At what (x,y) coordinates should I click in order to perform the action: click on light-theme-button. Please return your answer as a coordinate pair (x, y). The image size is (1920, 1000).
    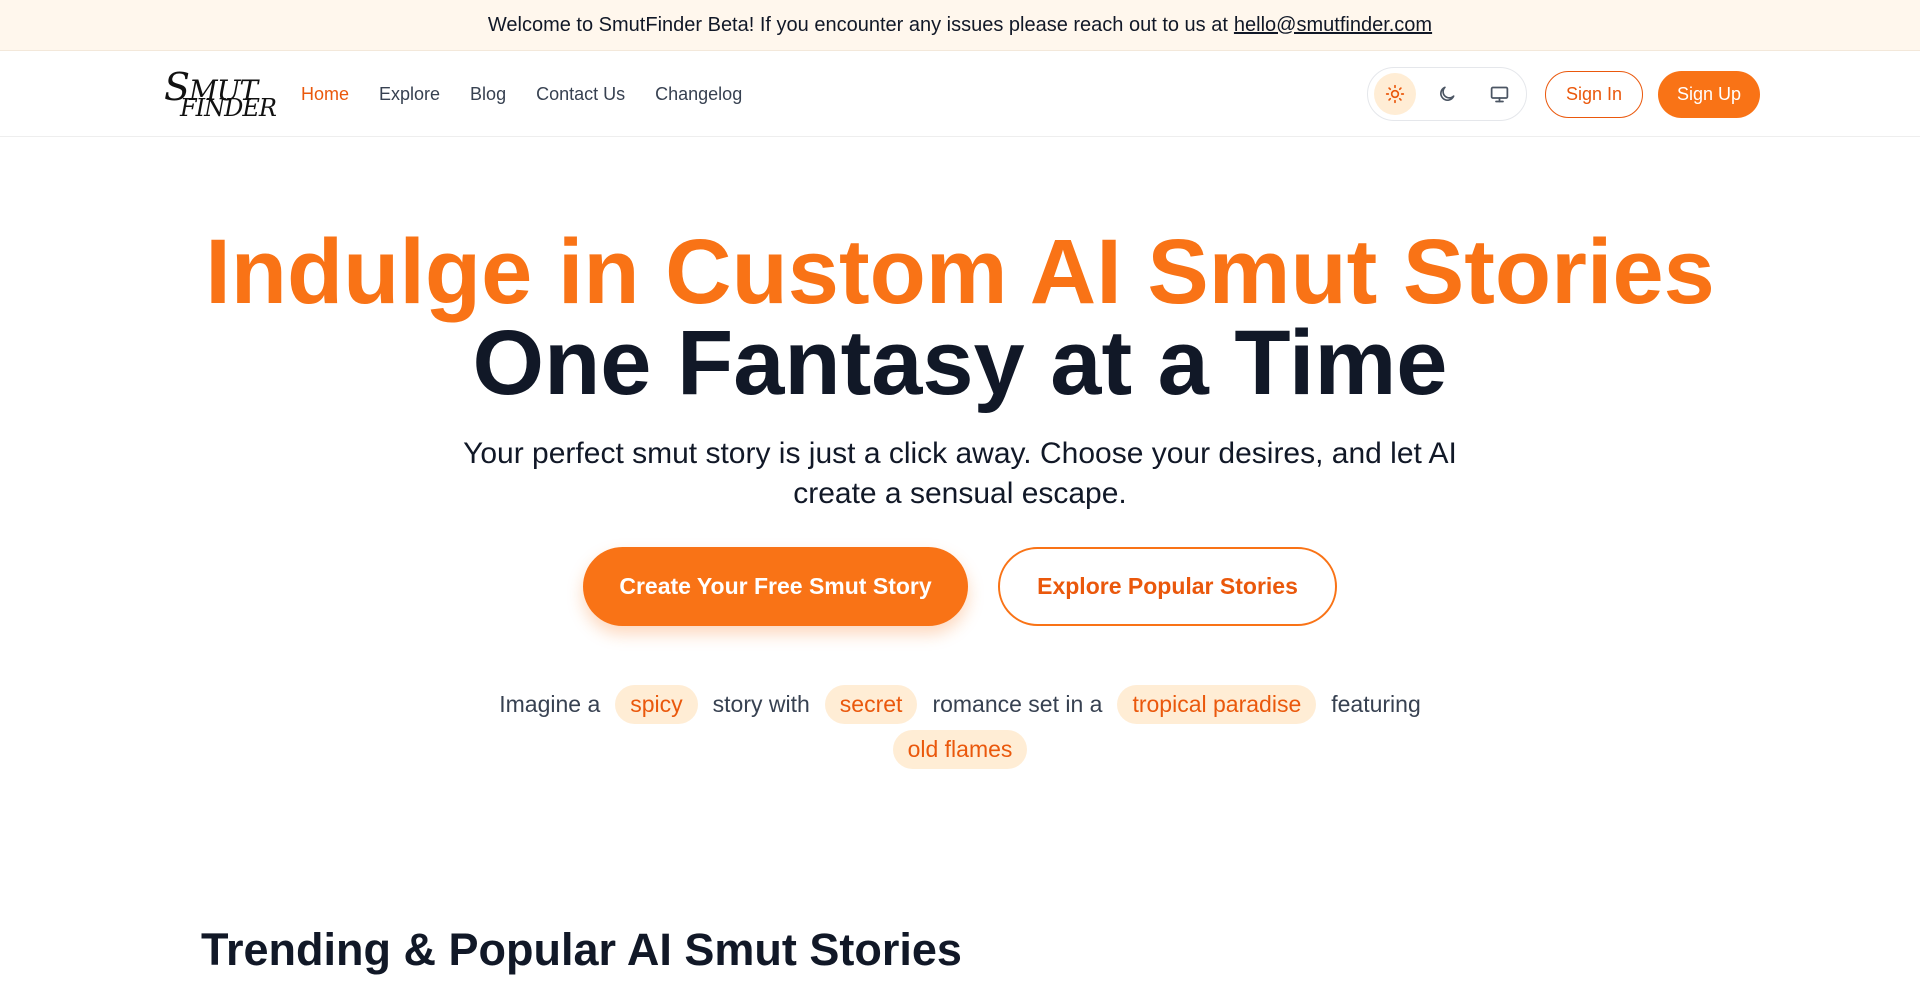
    Looking at the image, I should click on (1395, 94).